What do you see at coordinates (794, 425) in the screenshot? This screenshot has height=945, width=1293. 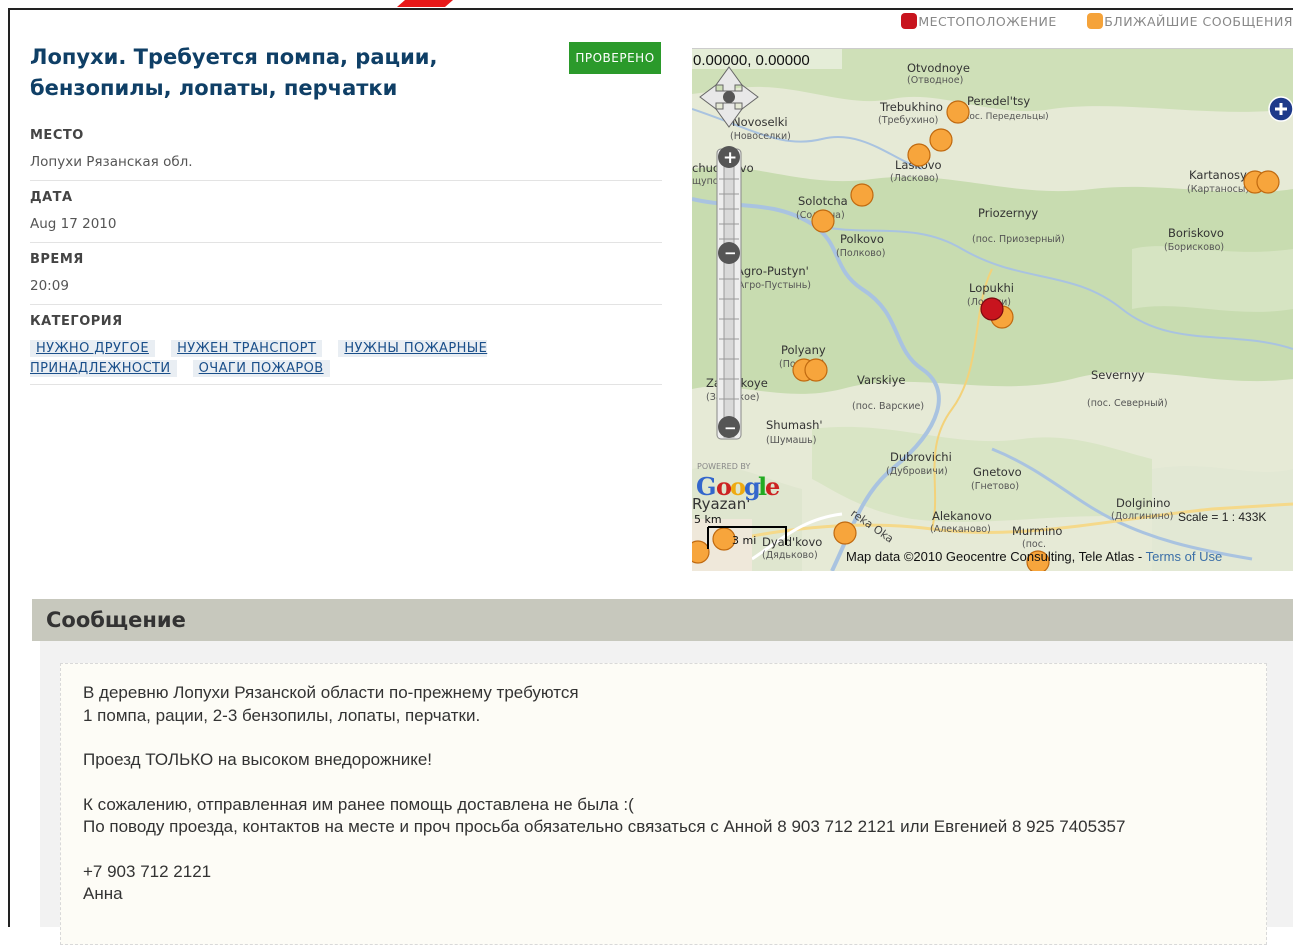 I see `place-shumash: Shumash'` at bounding box center [794, 425].